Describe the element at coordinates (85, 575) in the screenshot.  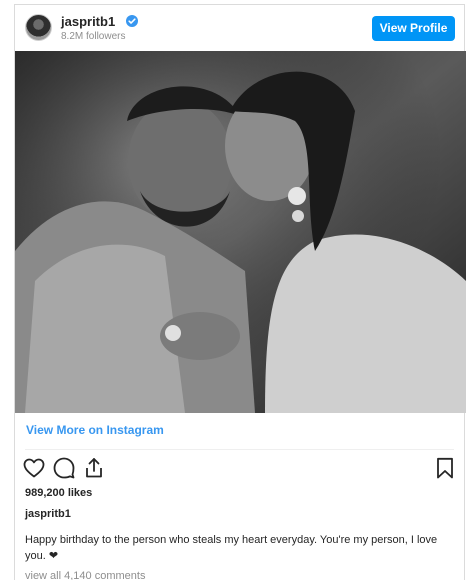
I see `view-all-comments-link: view all 4,140 comments` at that location.